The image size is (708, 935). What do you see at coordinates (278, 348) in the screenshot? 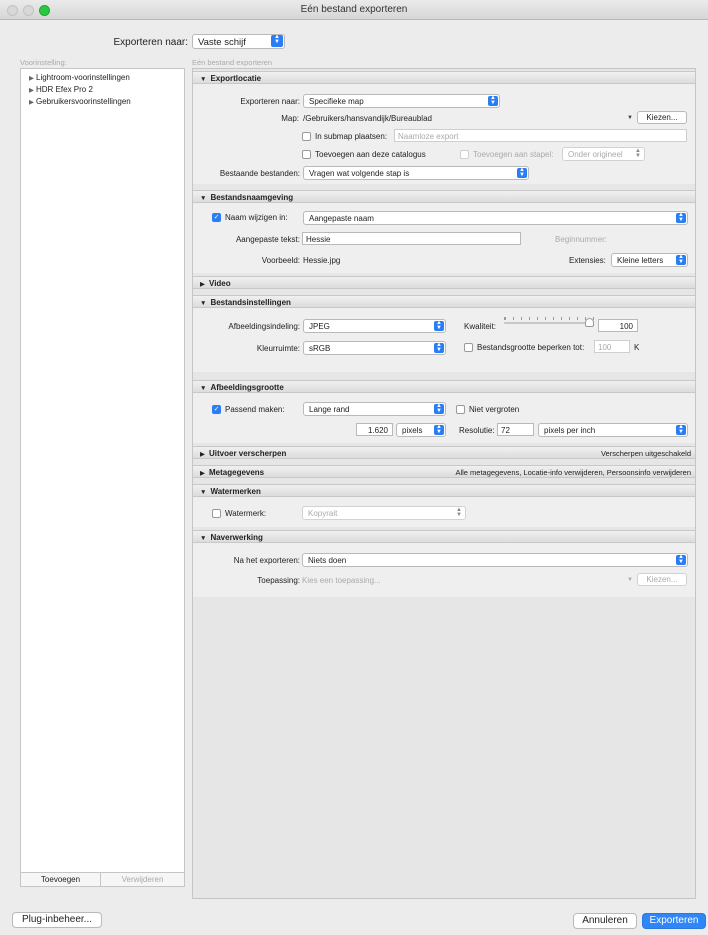
I see `color-space-label: Kleurruimte:` at bounding box center [278, 348].